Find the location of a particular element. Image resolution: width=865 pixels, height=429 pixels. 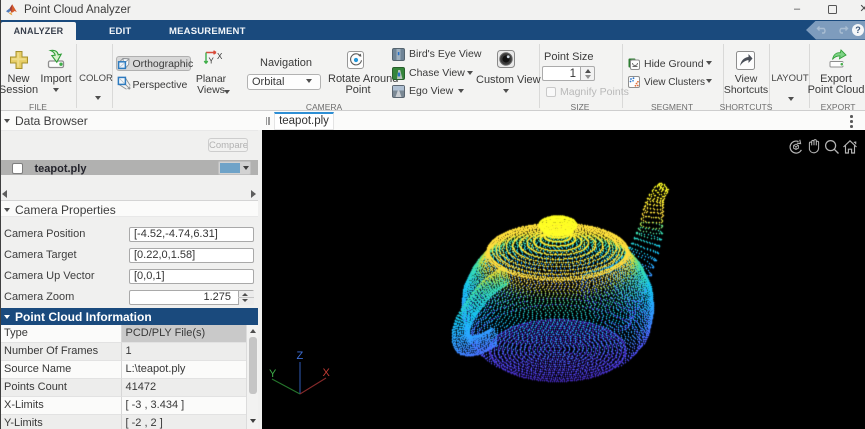

svg-text: Z is located at coordinates (300, 356).